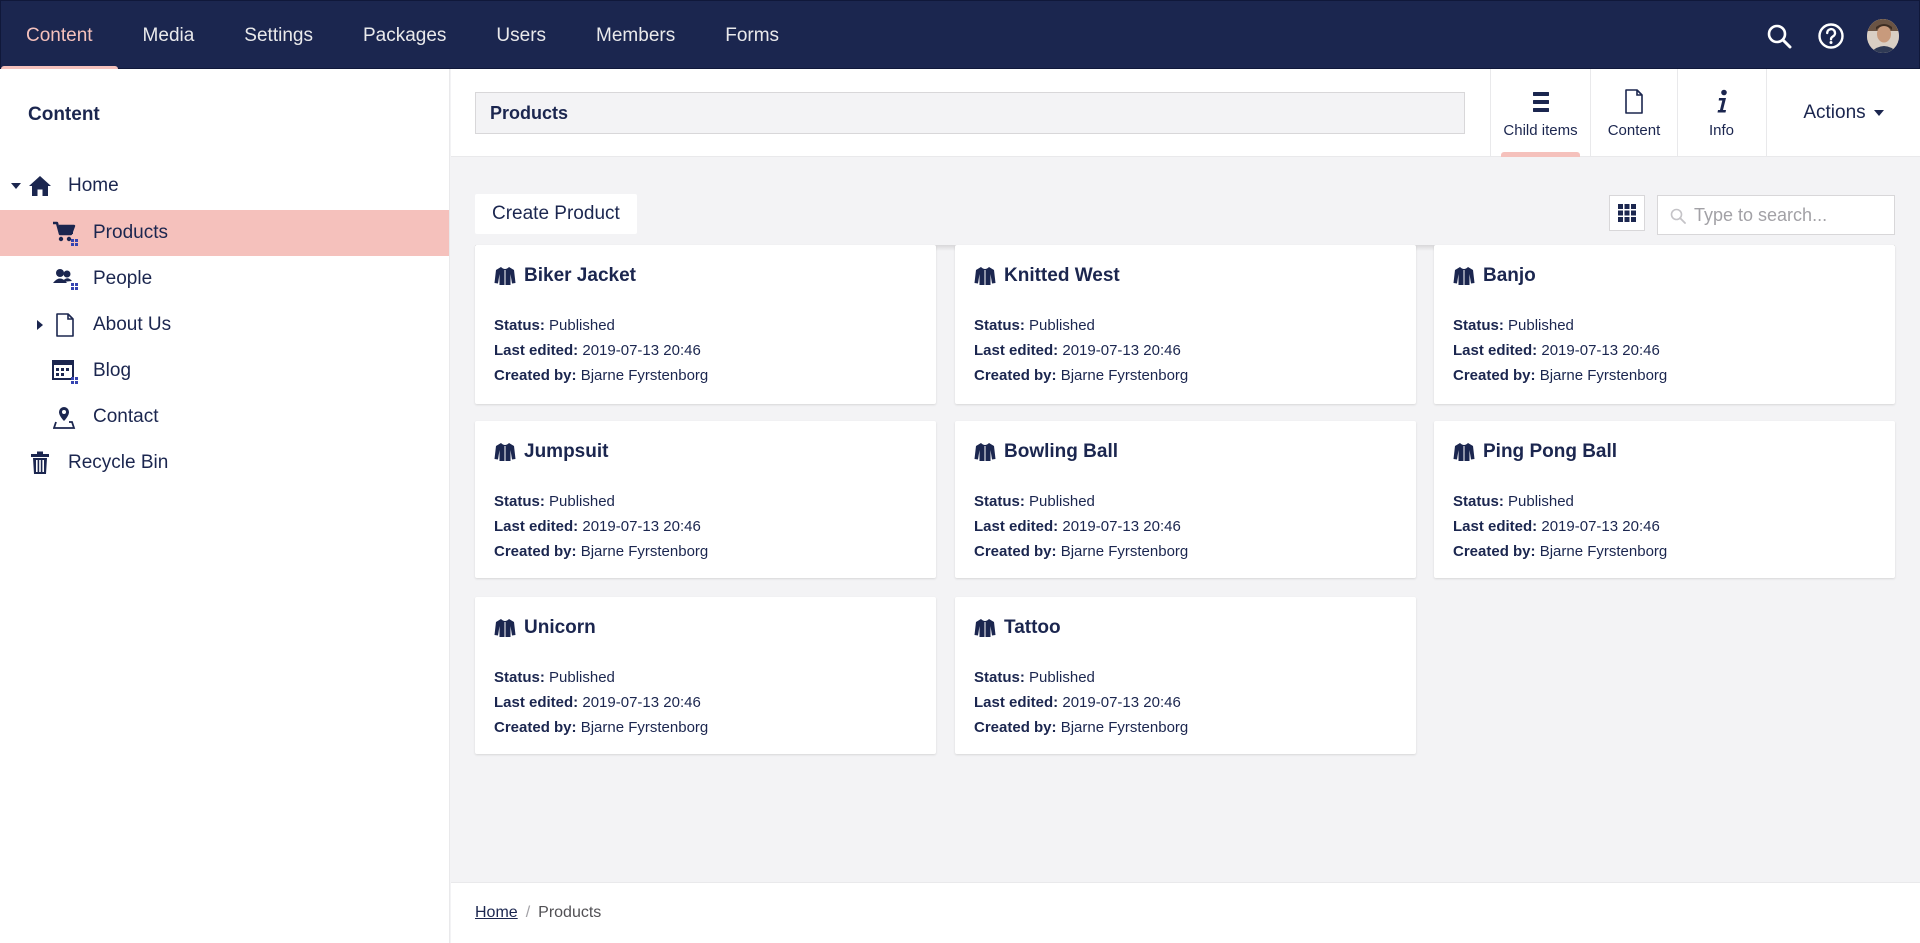 The height and width of the screenshot is (943, 1920). Describe the element at coordinates (65, 279) in the screenshot. I see `users-icon` at that location.